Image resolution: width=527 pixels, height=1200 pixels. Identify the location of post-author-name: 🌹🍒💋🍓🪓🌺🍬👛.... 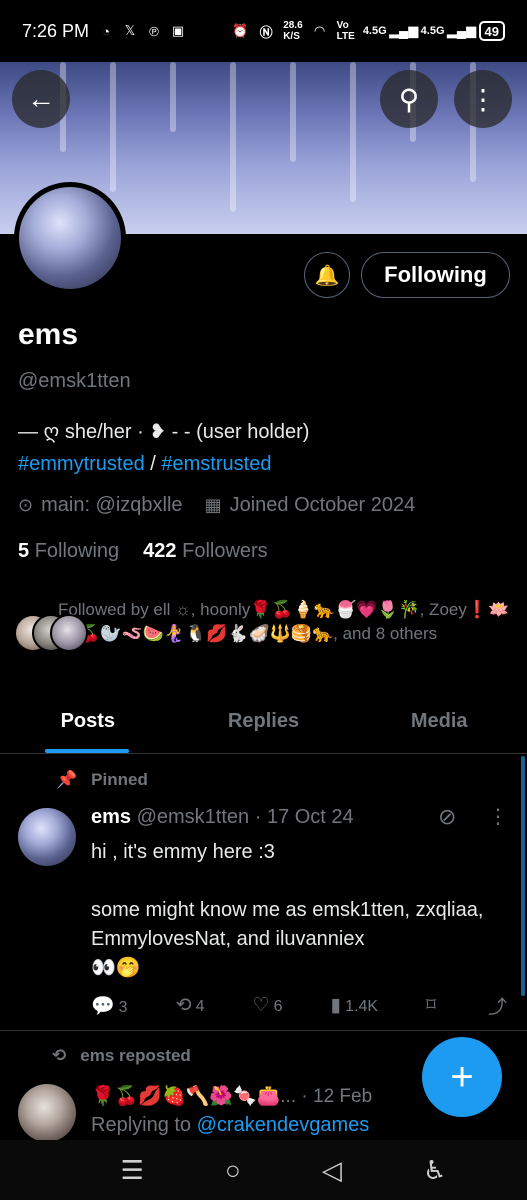
(193, 1096).